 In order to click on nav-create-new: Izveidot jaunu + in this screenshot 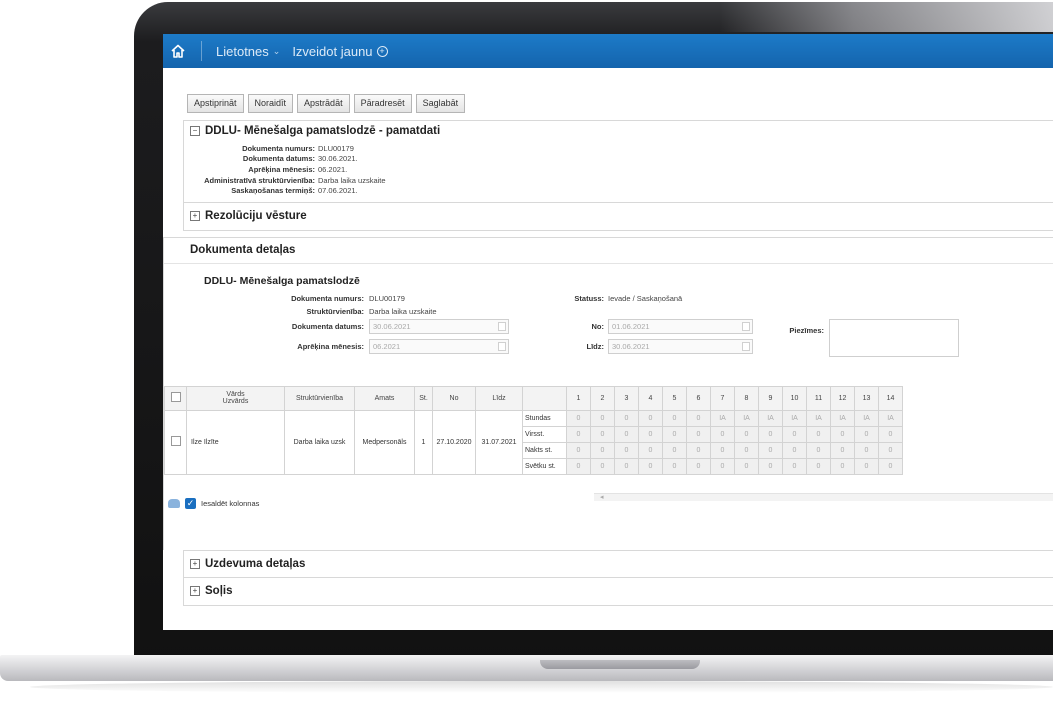, I will do `click(340, 51)`.